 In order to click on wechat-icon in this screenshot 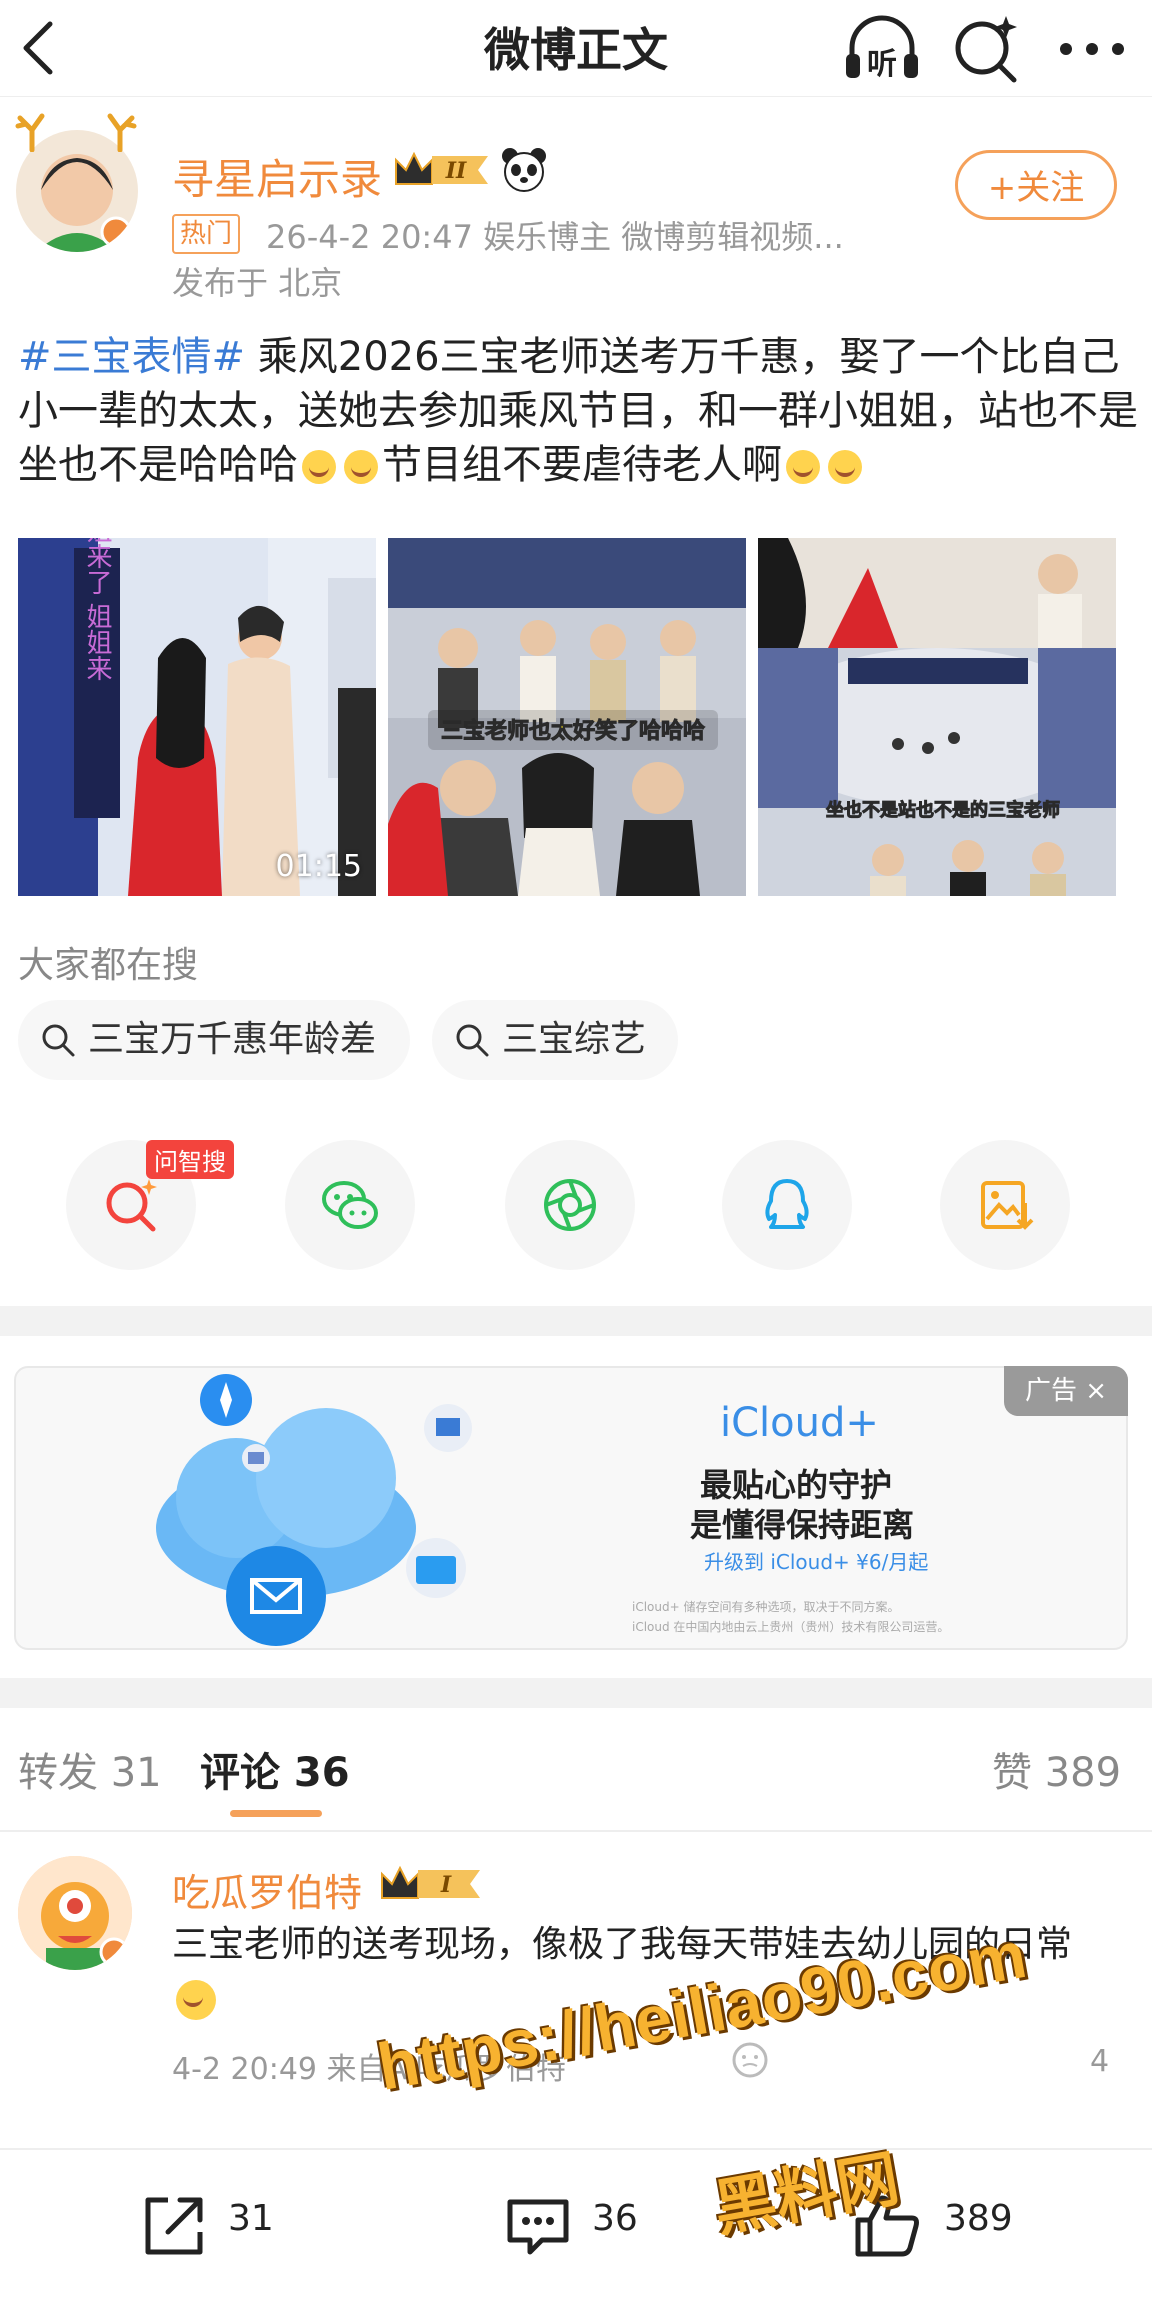, I will do `click(350, 1205)`.